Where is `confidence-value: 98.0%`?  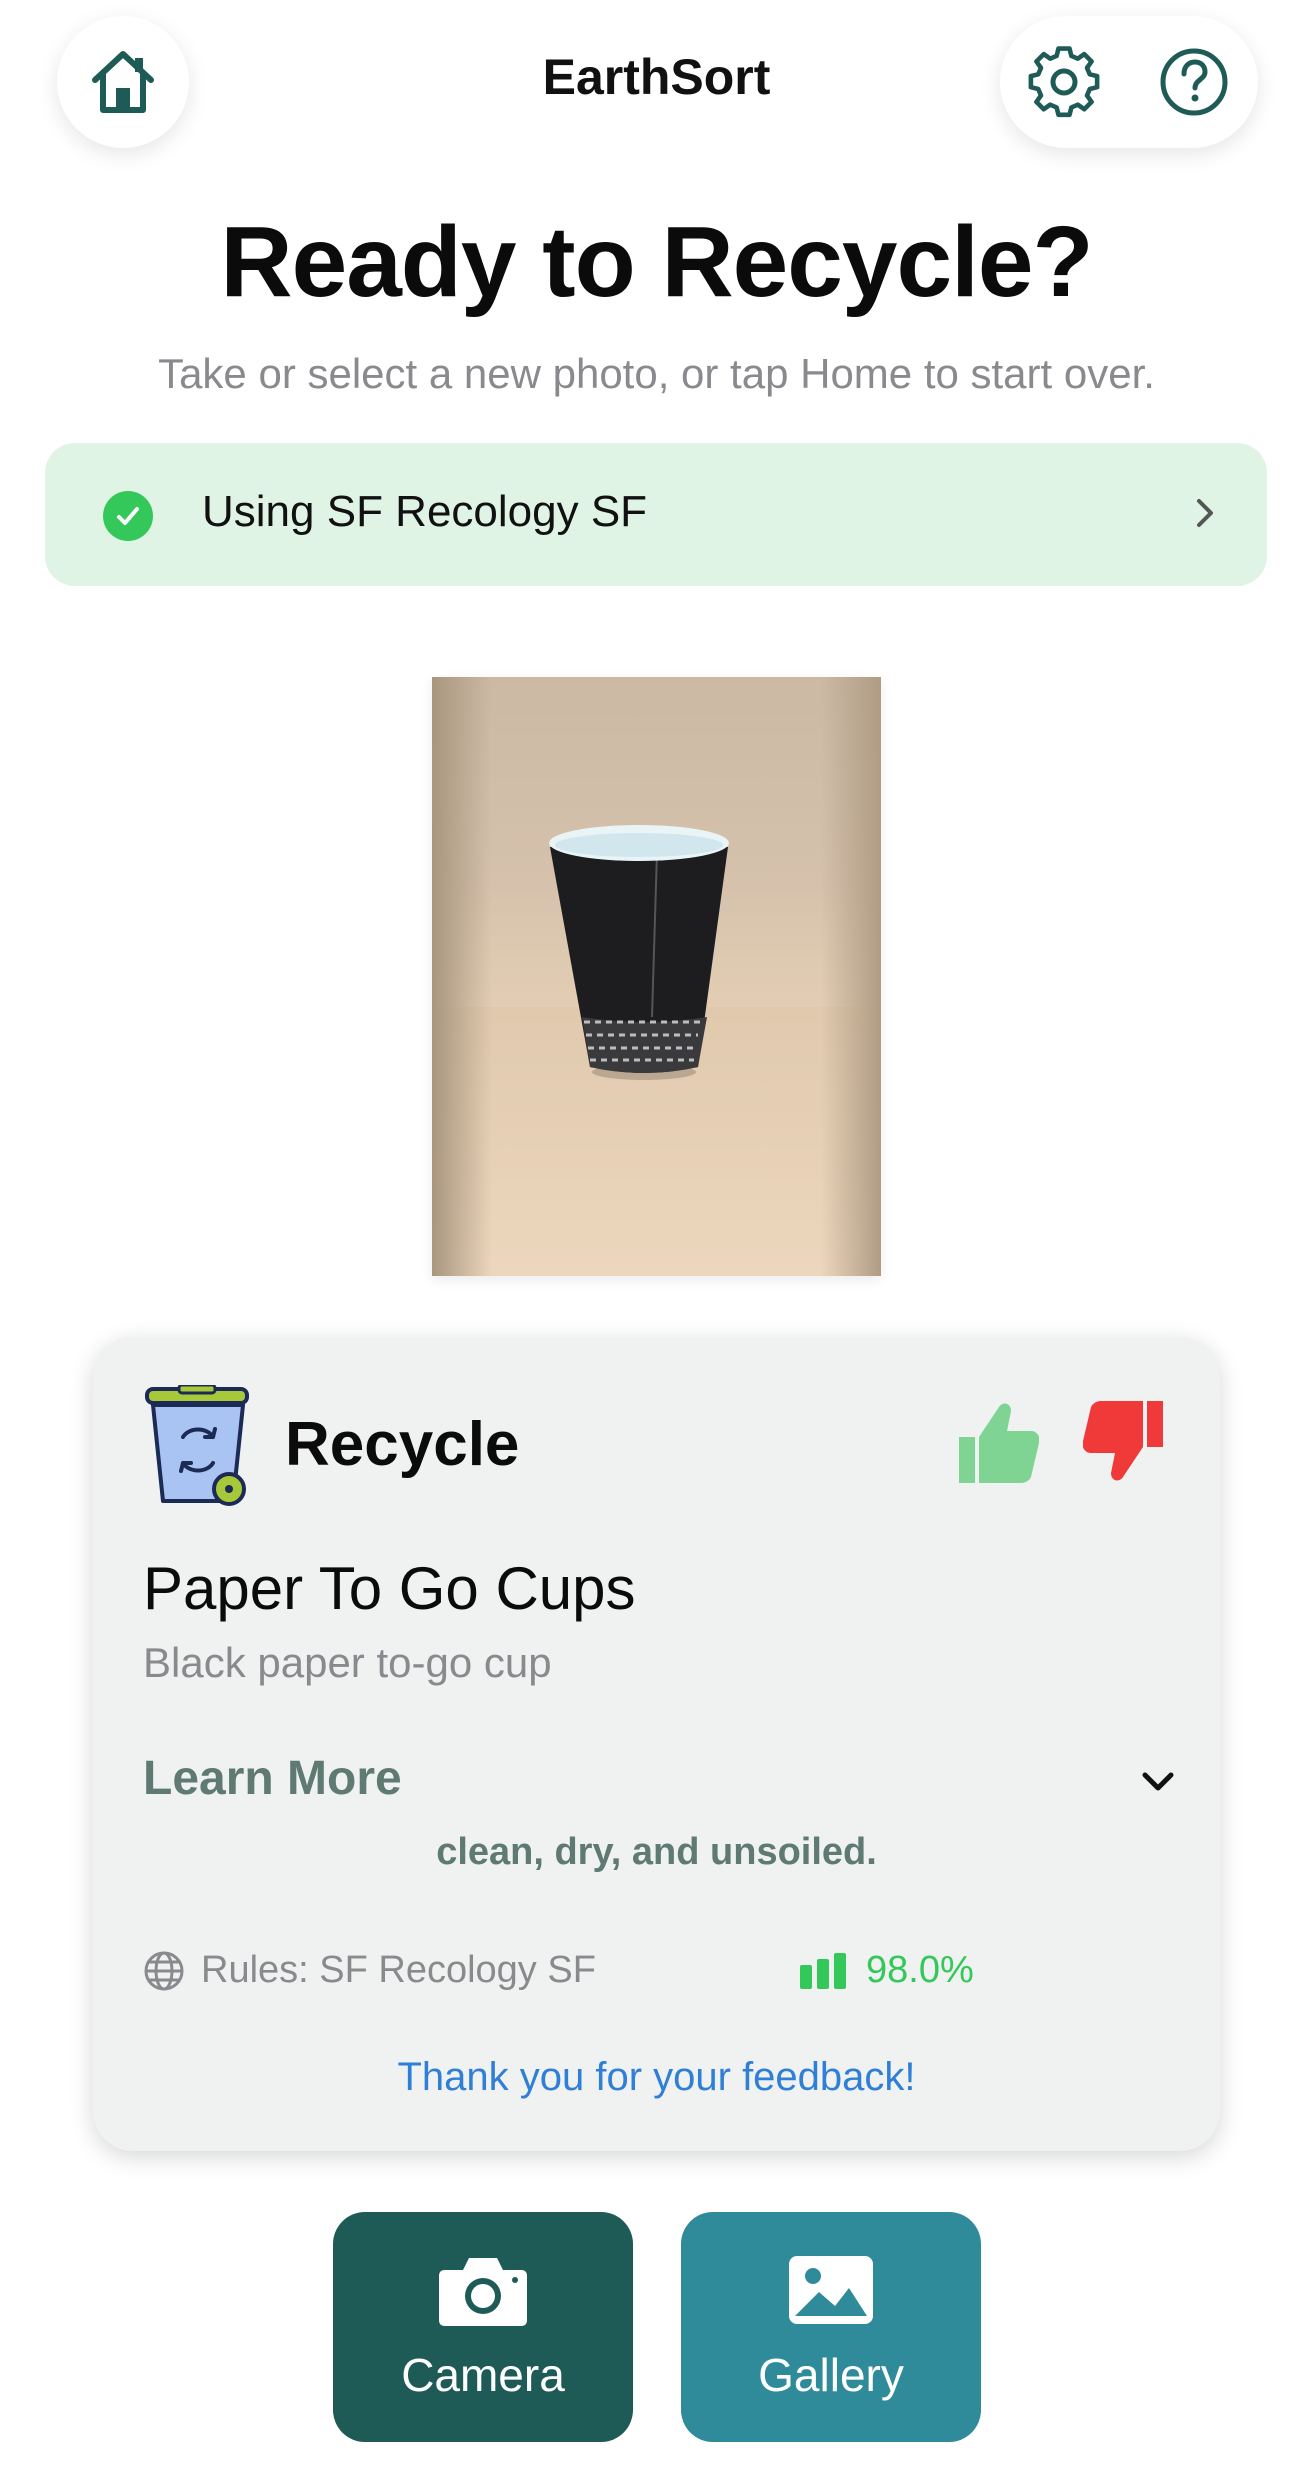
confidence-value: 98.0% is located at coordinates (920, 1970).